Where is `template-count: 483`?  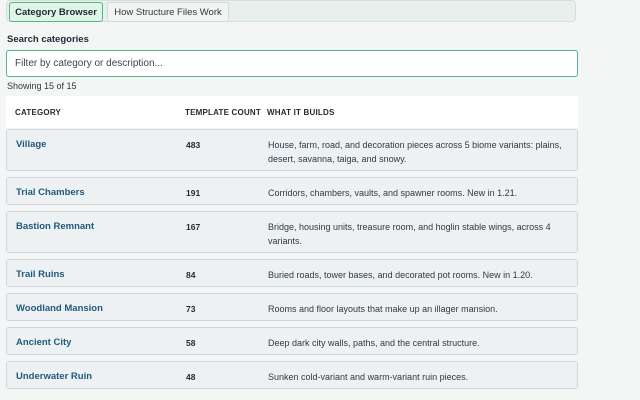 template-count: 483 is located at coordinates (193, 145).